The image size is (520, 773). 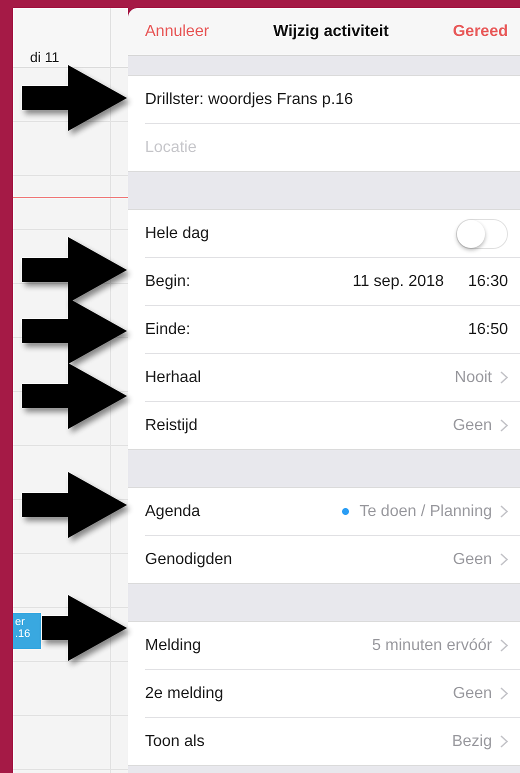 I want to click on row-value: Bezig, so click(x=472, y=741).